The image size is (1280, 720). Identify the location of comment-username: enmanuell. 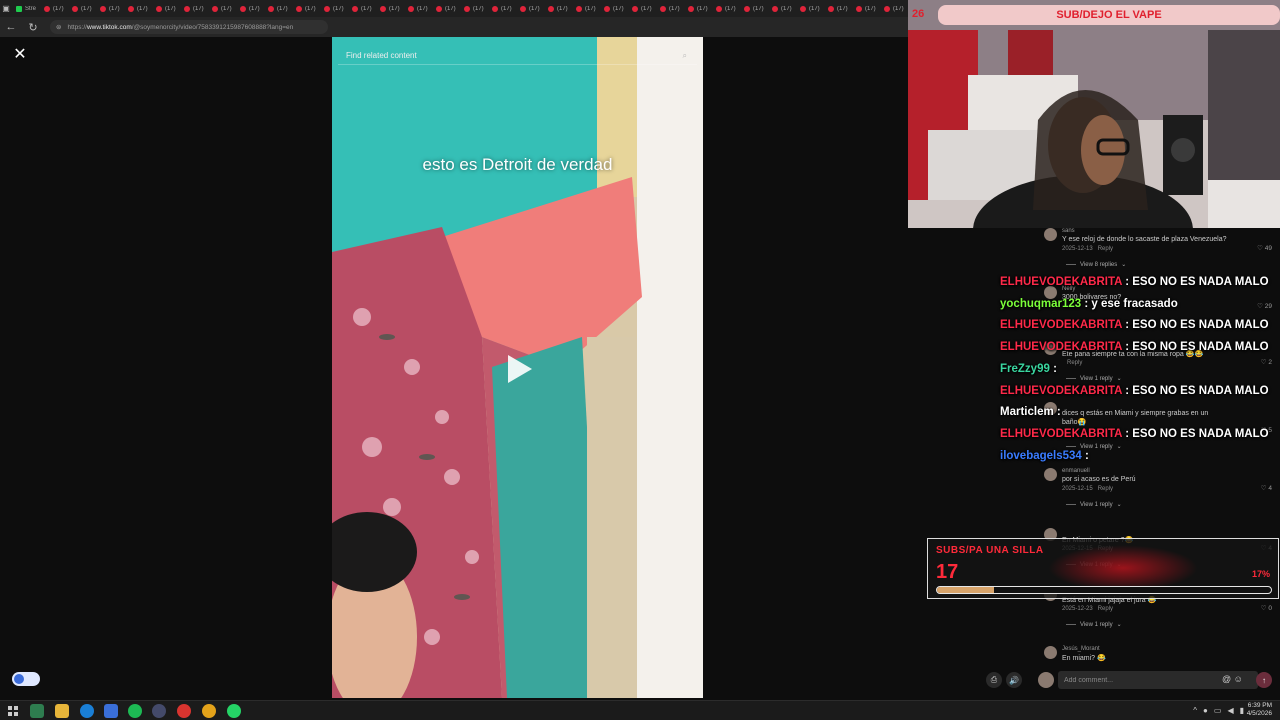
(1076, 471).